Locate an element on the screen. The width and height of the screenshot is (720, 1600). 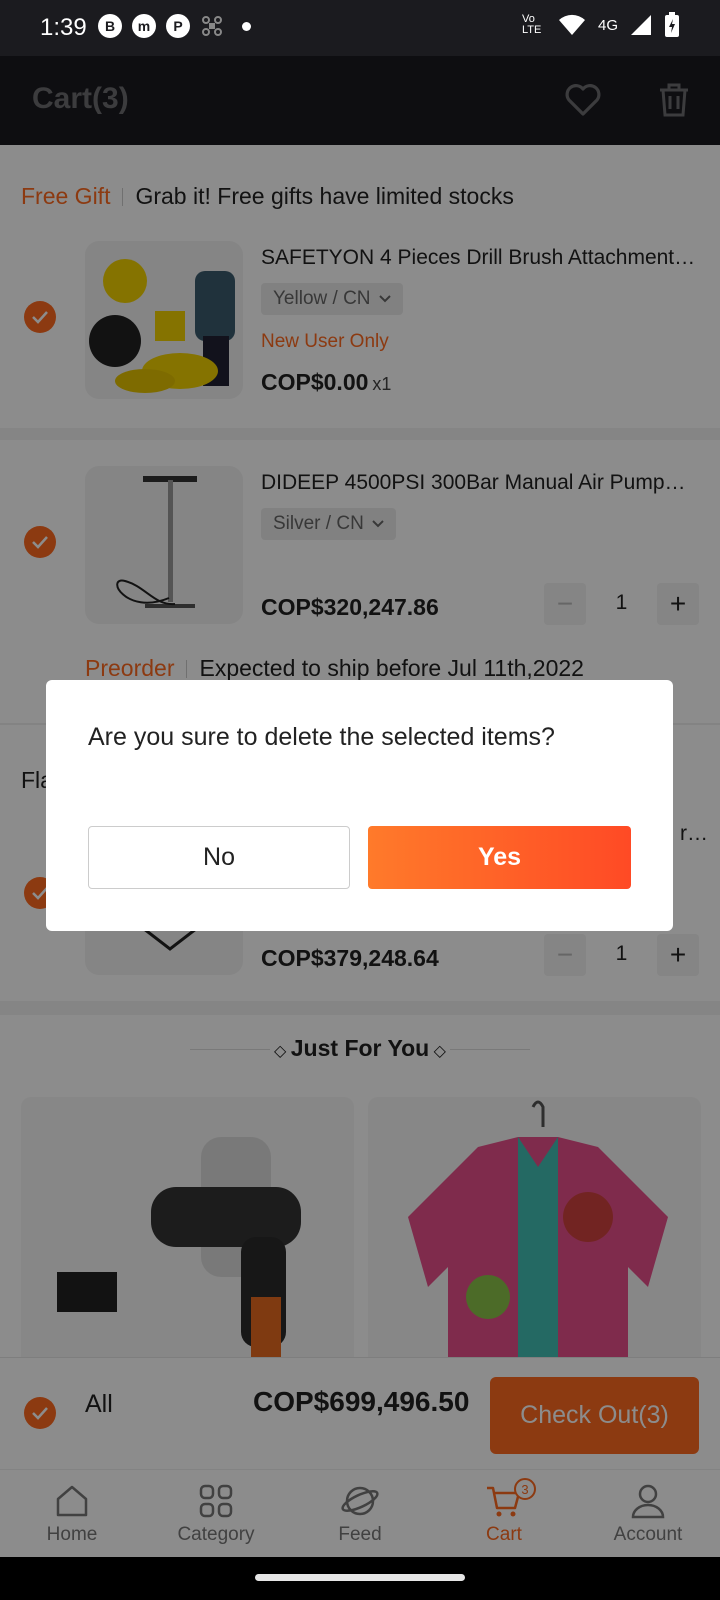
messenger-icon: m is located at coordinates (144, 26).